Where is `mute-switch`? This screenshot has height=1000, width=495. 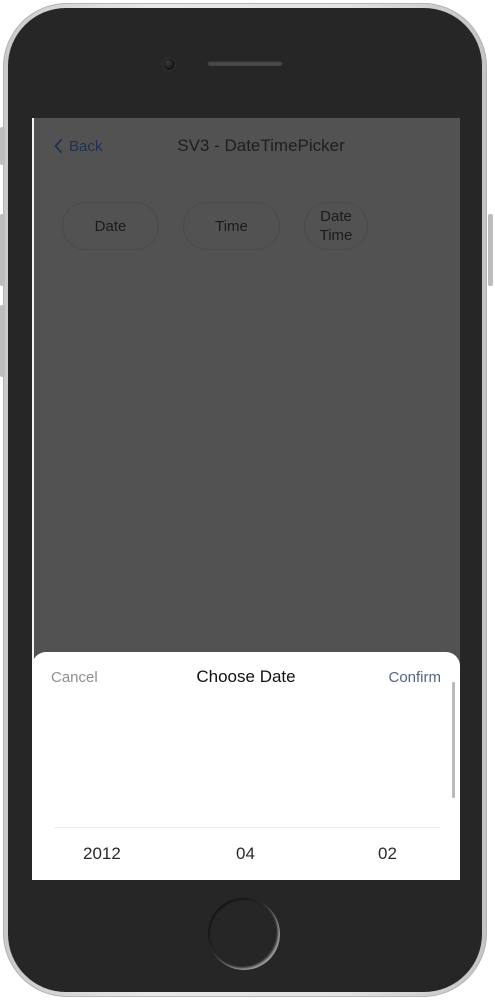 mute-switch is located at coordinates (2, 146).